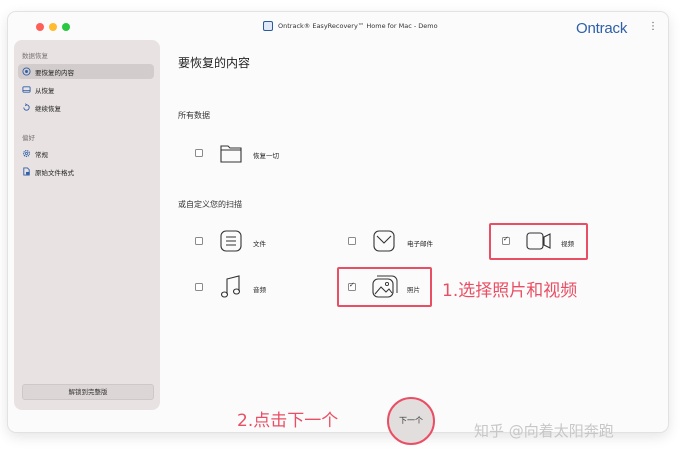 Image resolution: width=680 pixels, height=456 pixels. What do you see at coordinates (653, 27) in the screenshot?
I see `more-options-icon: ⋮` at bounding box center [653, 27].